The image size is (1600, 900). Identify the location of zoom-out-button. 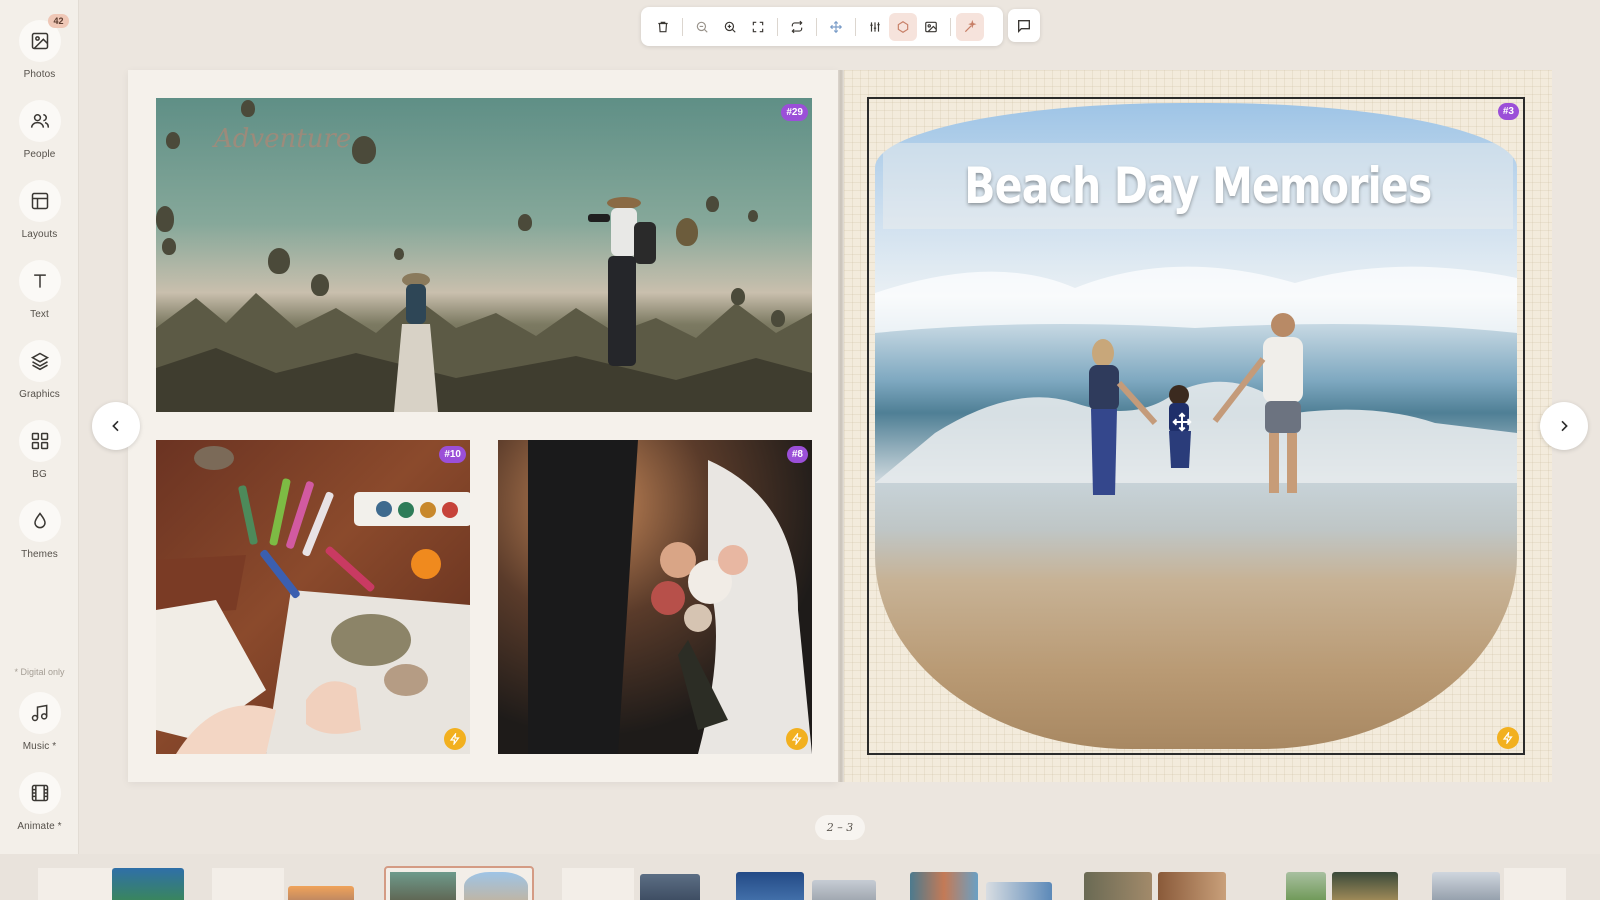
(702, 27).